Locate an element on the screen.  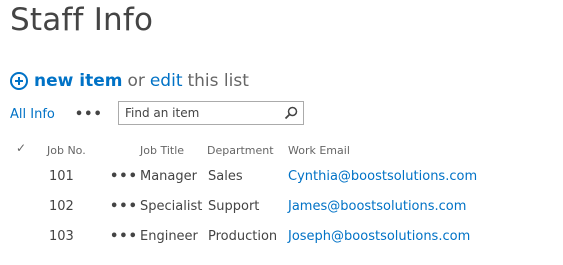
cell-work-email: Joseph@boostsolutions.com is located at coordinates (379, 237).